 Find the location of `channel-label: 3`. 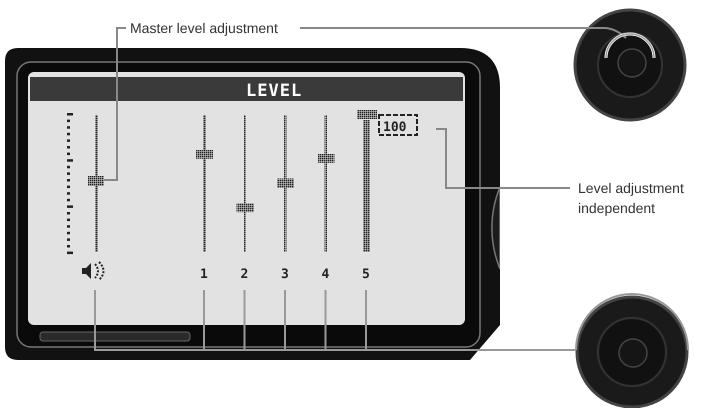

channel-label: 3 is located at coordinates (285, 274).